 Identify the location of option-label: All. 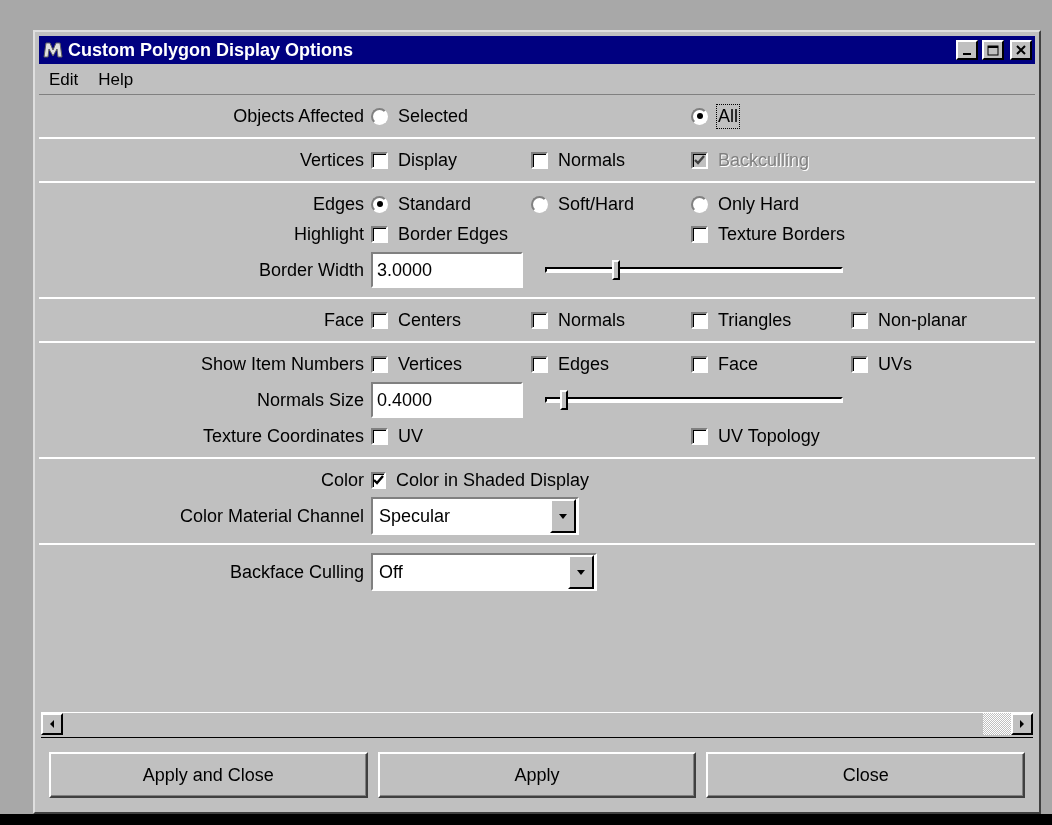
(728, 116).